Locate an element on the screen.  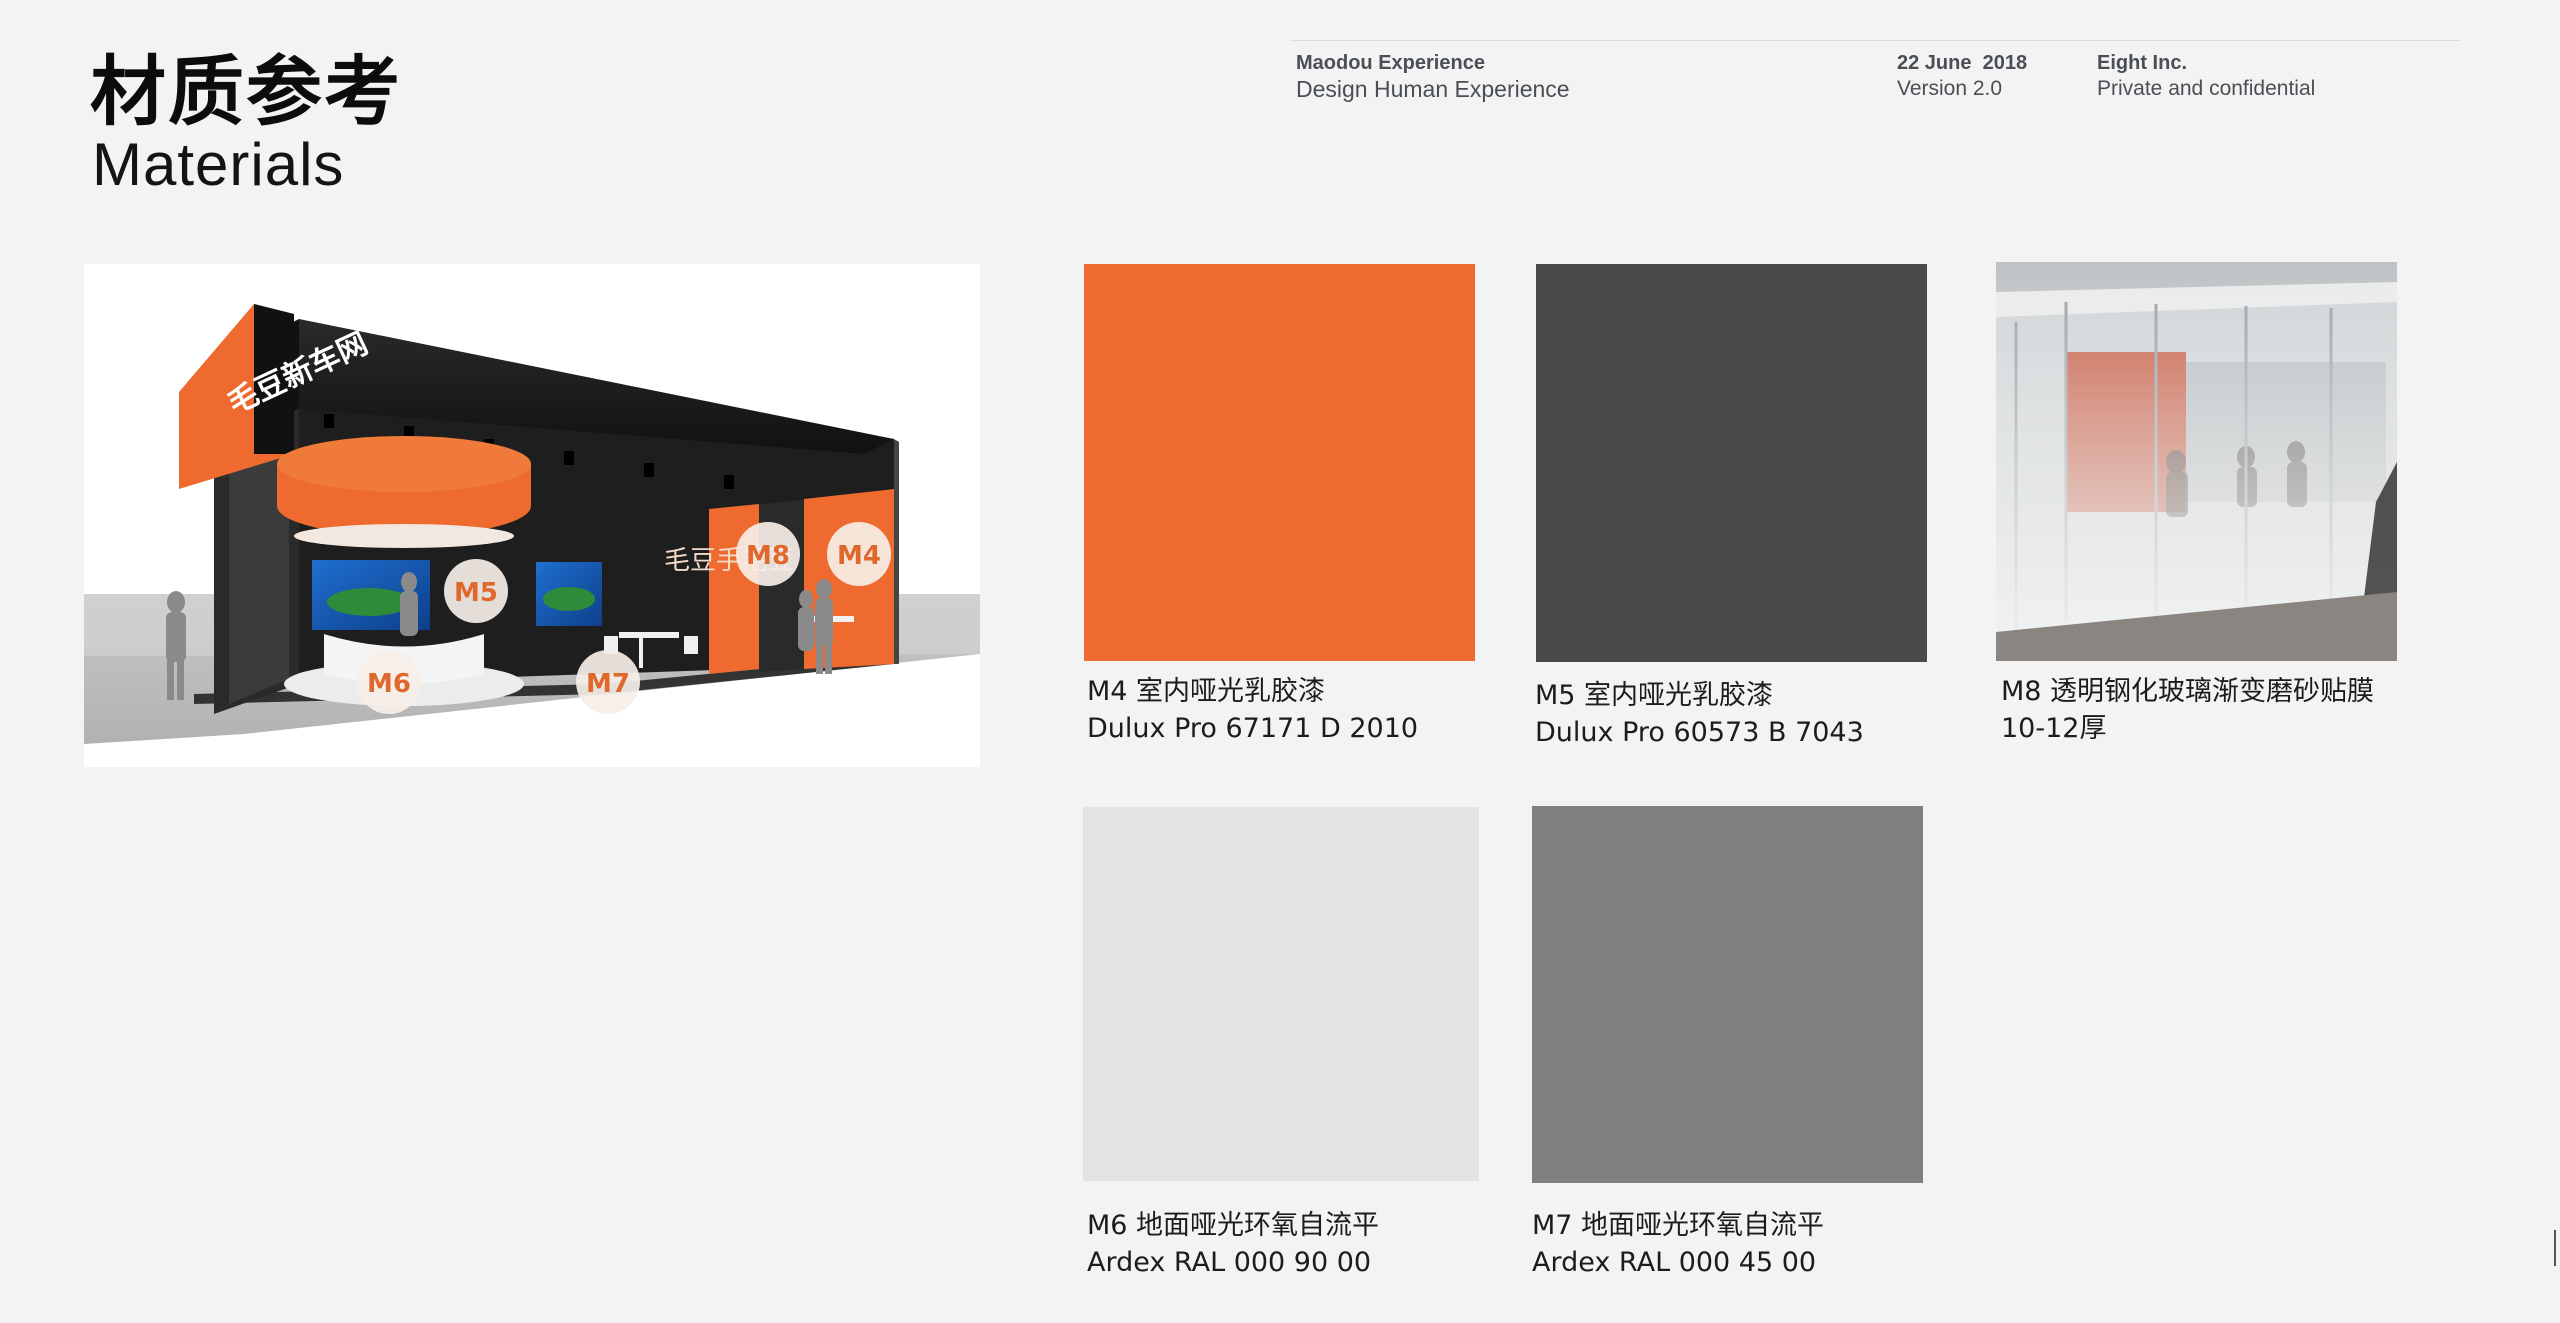
text-cursor-mark is located at coordinates (2555, 1248).